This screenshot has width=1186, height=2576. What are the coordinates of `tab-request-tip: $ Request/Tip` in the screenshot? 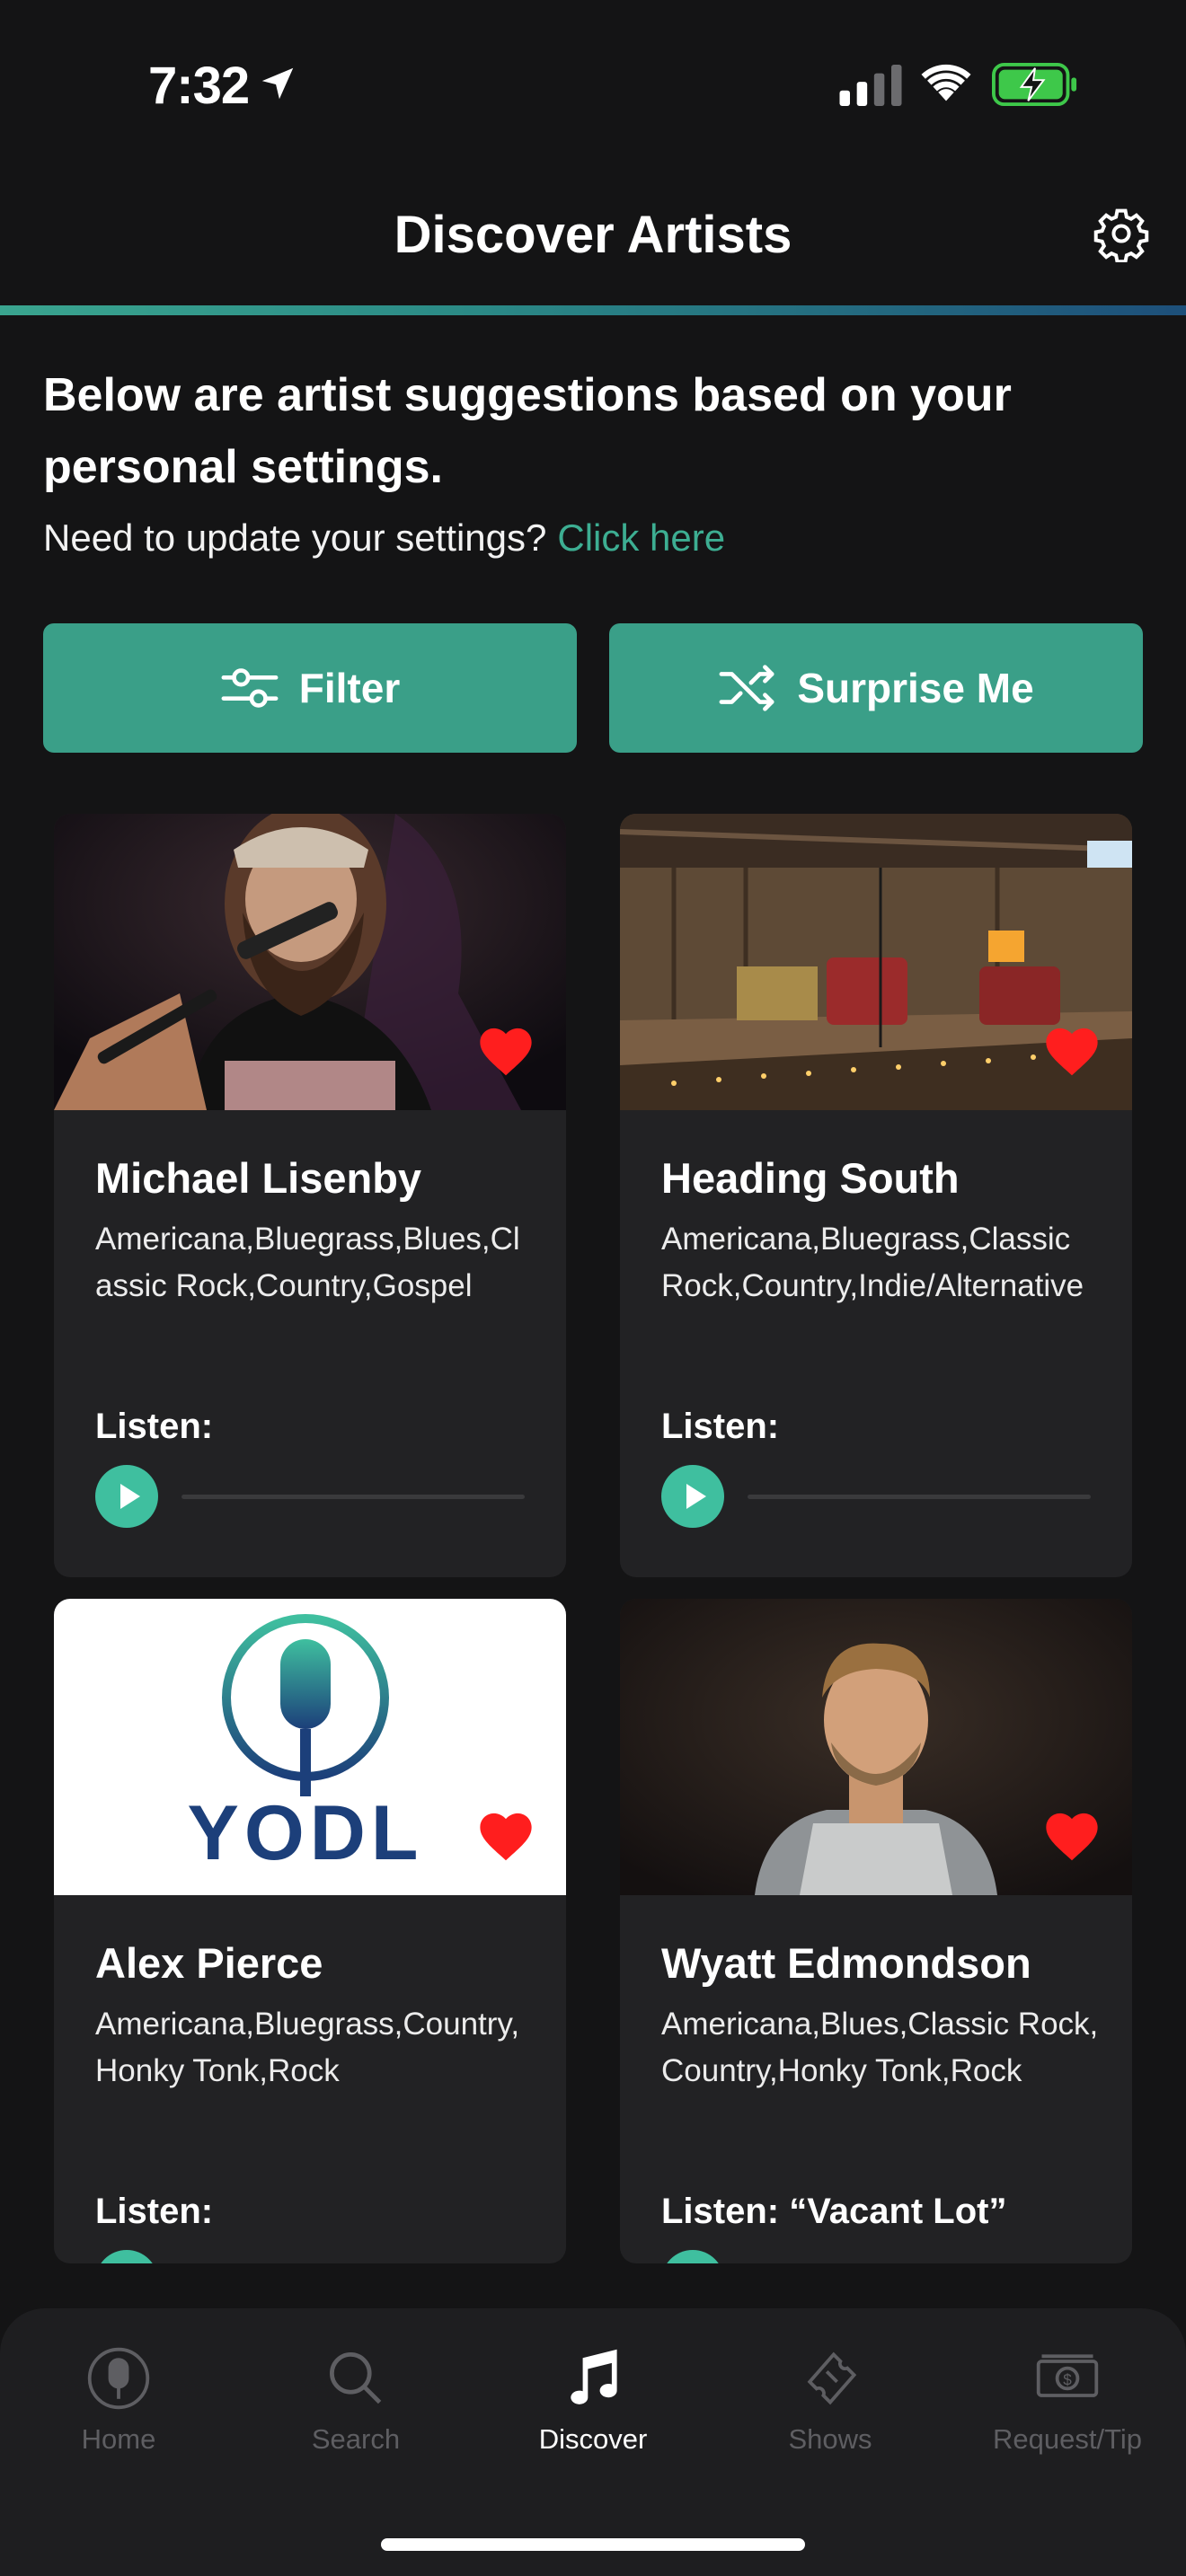 It's located at (1067, 2400).